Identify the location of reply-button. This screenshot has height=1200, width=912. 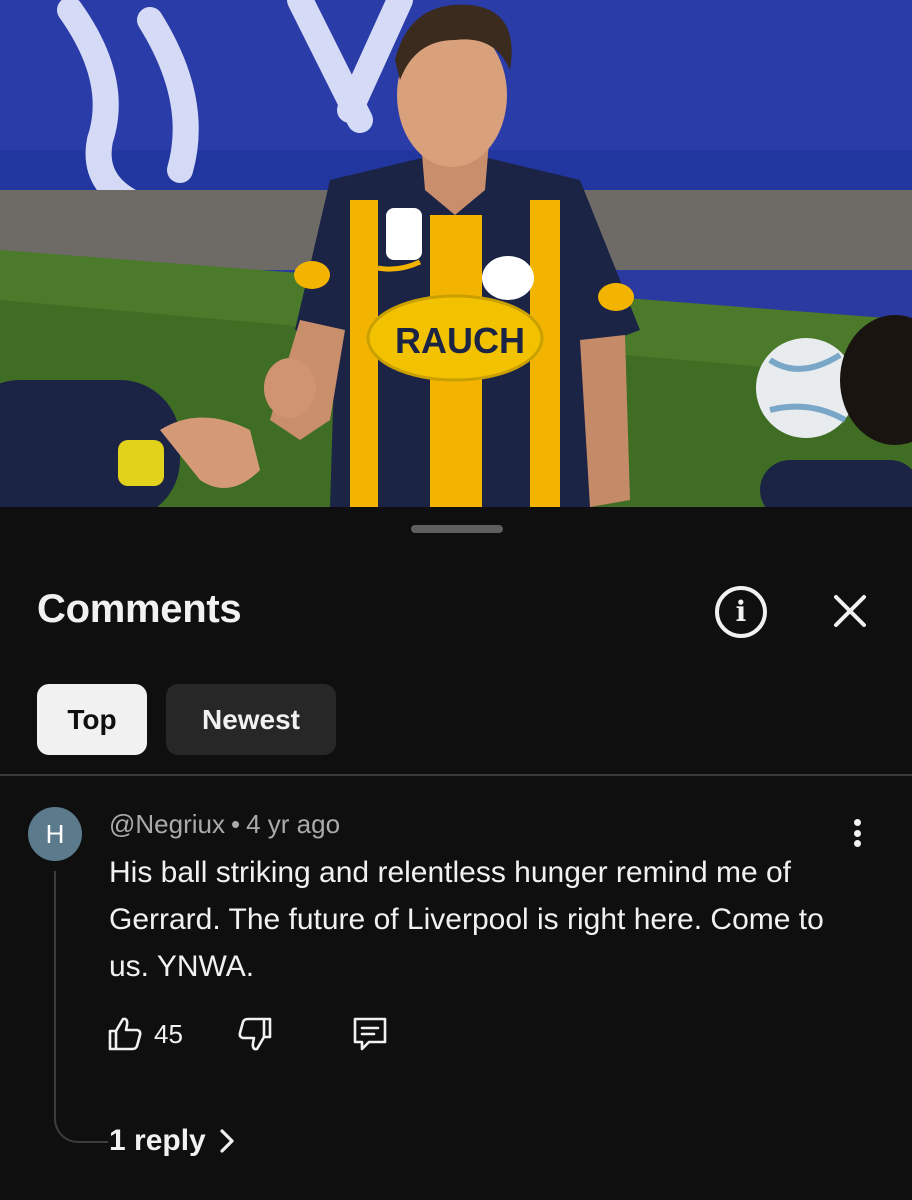
(370, 1034).